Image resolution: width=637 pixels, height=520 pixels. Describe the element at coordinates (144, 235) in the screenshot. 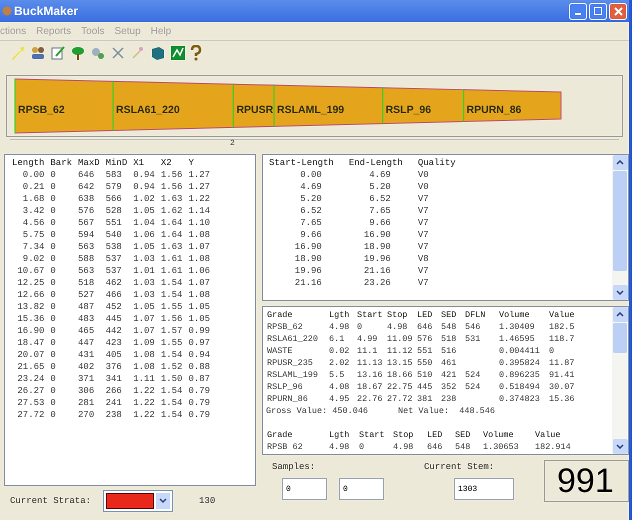

I see `table-cell-text: 1.06` at that location.